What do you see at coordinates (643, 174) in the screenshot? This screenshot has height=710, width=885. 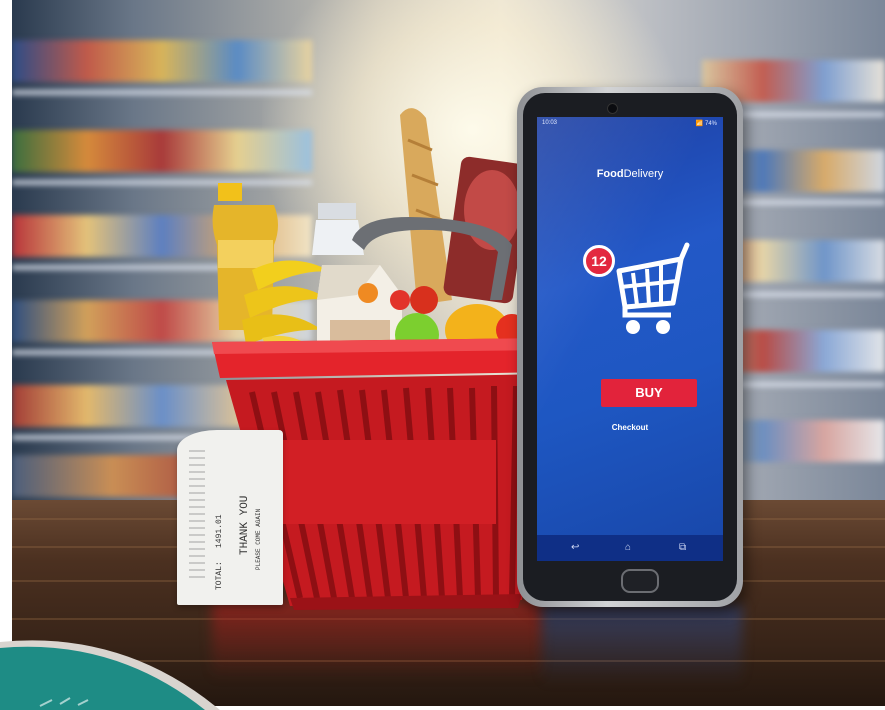 I see `app-title-rest: Delivery` at bounding box center [643, 174].